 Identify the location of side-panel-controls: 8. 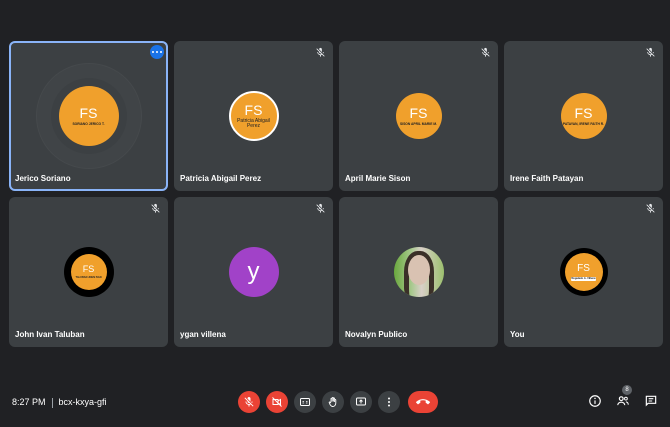
(623, 396).